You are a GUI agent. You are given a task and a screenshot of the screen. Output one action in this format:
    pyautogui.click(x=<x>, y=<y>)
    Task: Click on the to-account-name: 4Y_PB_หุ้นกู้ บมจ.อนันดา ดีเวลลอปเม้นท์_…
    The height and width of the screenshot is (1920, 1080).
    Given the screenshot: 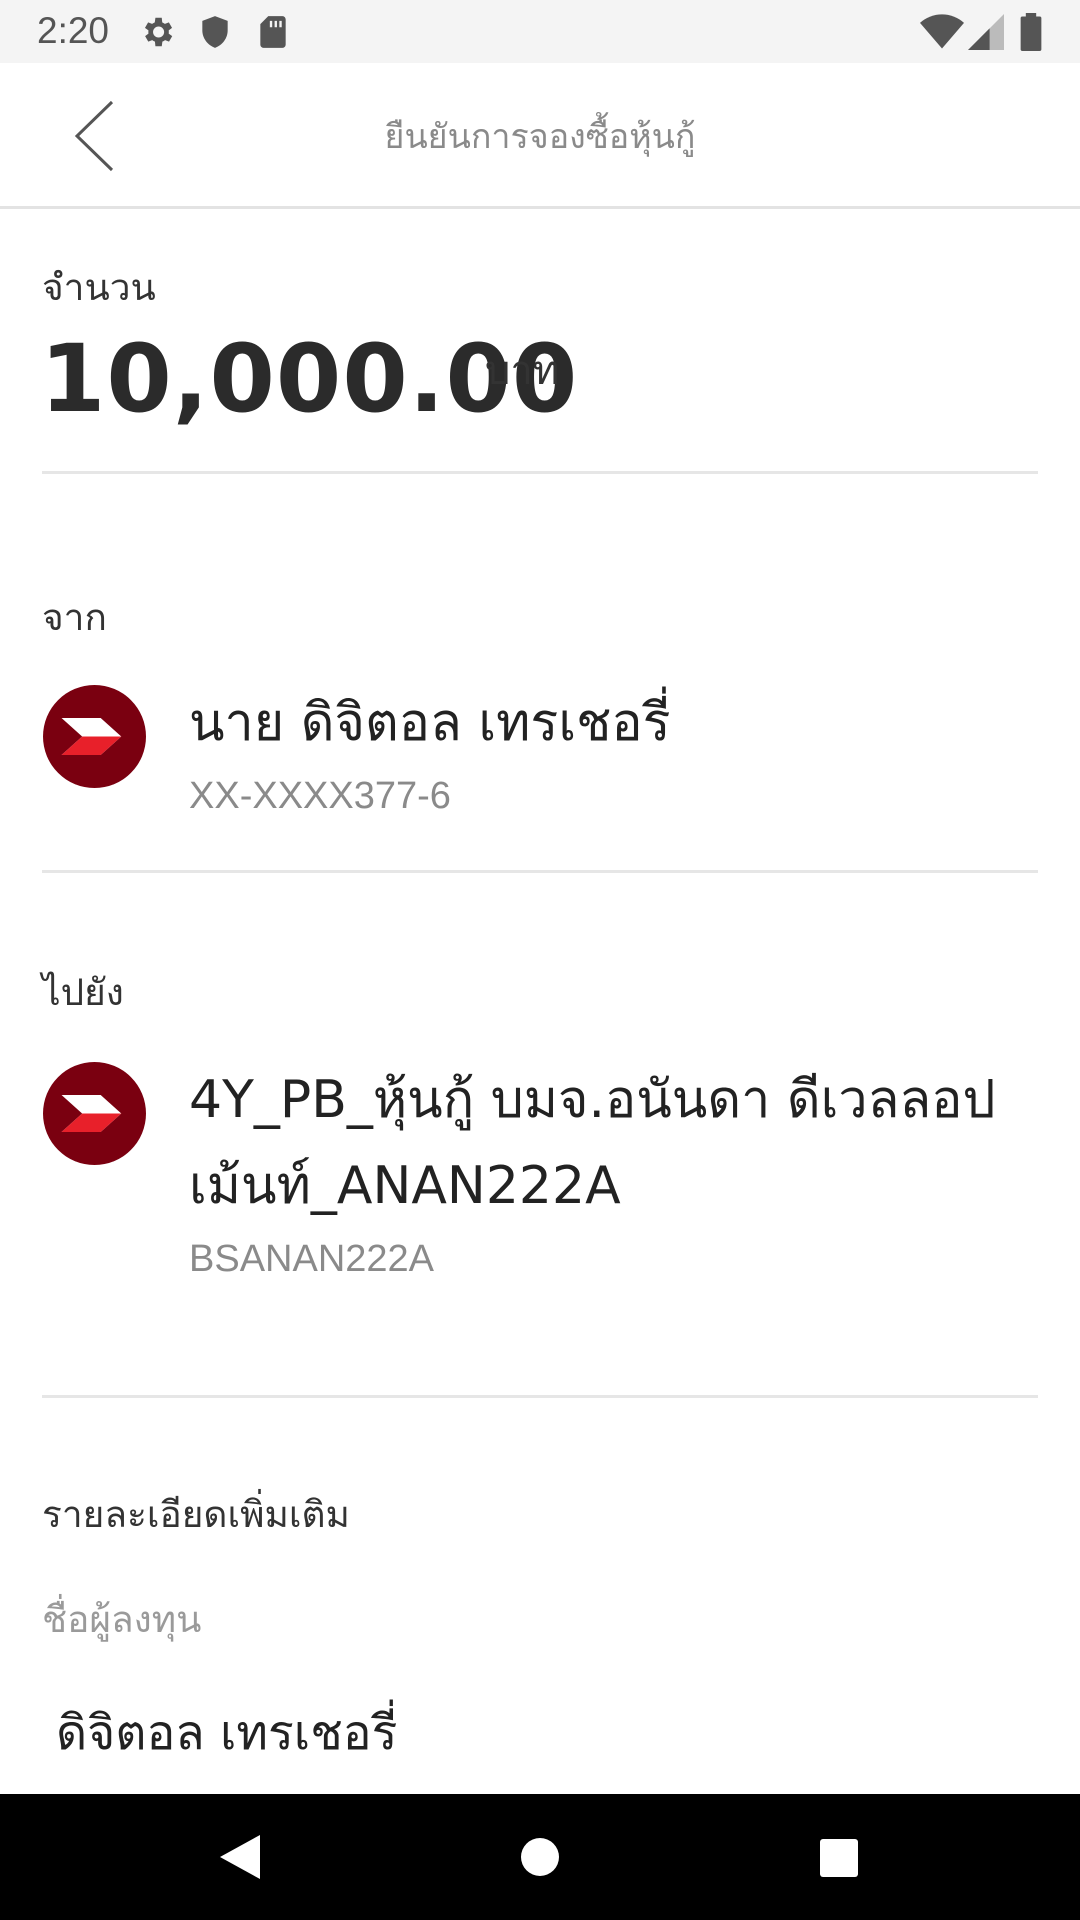 What is the action you would take?
    pyautogui.click(x=592, y=1143)
    